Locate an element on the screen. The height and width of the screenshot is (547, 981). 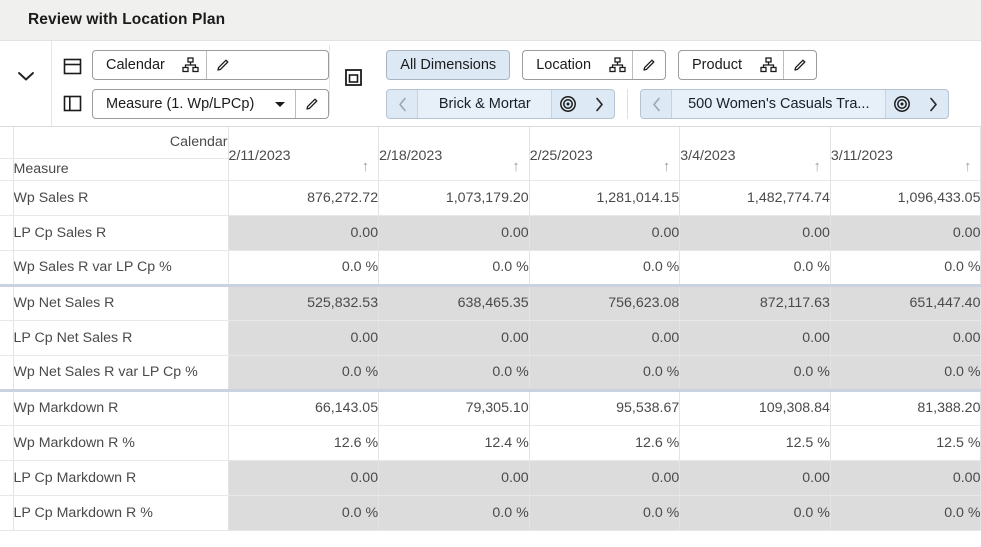
column-header-3: 2/25/2023 ↑ is located at coordinates (605, 154).